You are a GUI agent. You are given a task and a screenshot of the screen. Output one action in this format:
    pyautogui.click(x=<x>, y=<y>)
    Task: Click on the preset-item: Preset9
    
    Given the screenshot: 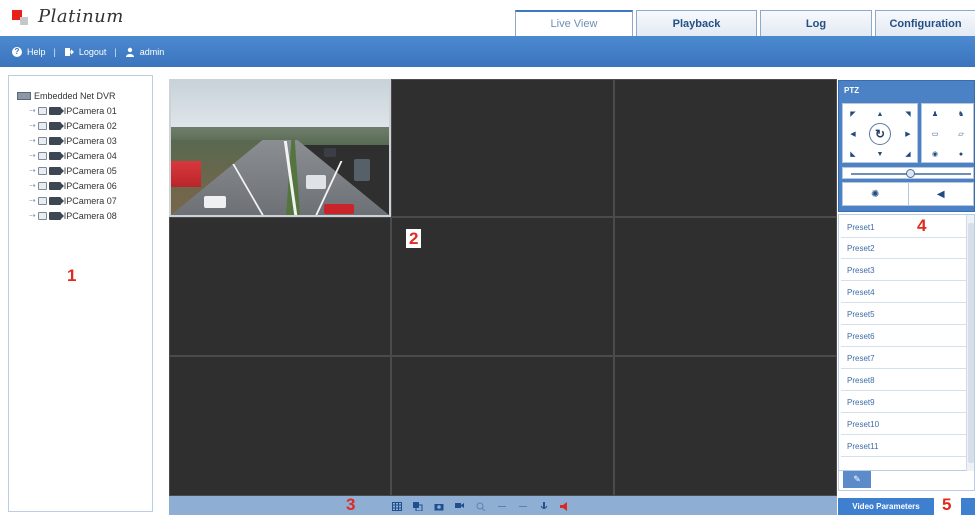 What is the action you would take?
    pyautogui.click(x=903, y=403)
    